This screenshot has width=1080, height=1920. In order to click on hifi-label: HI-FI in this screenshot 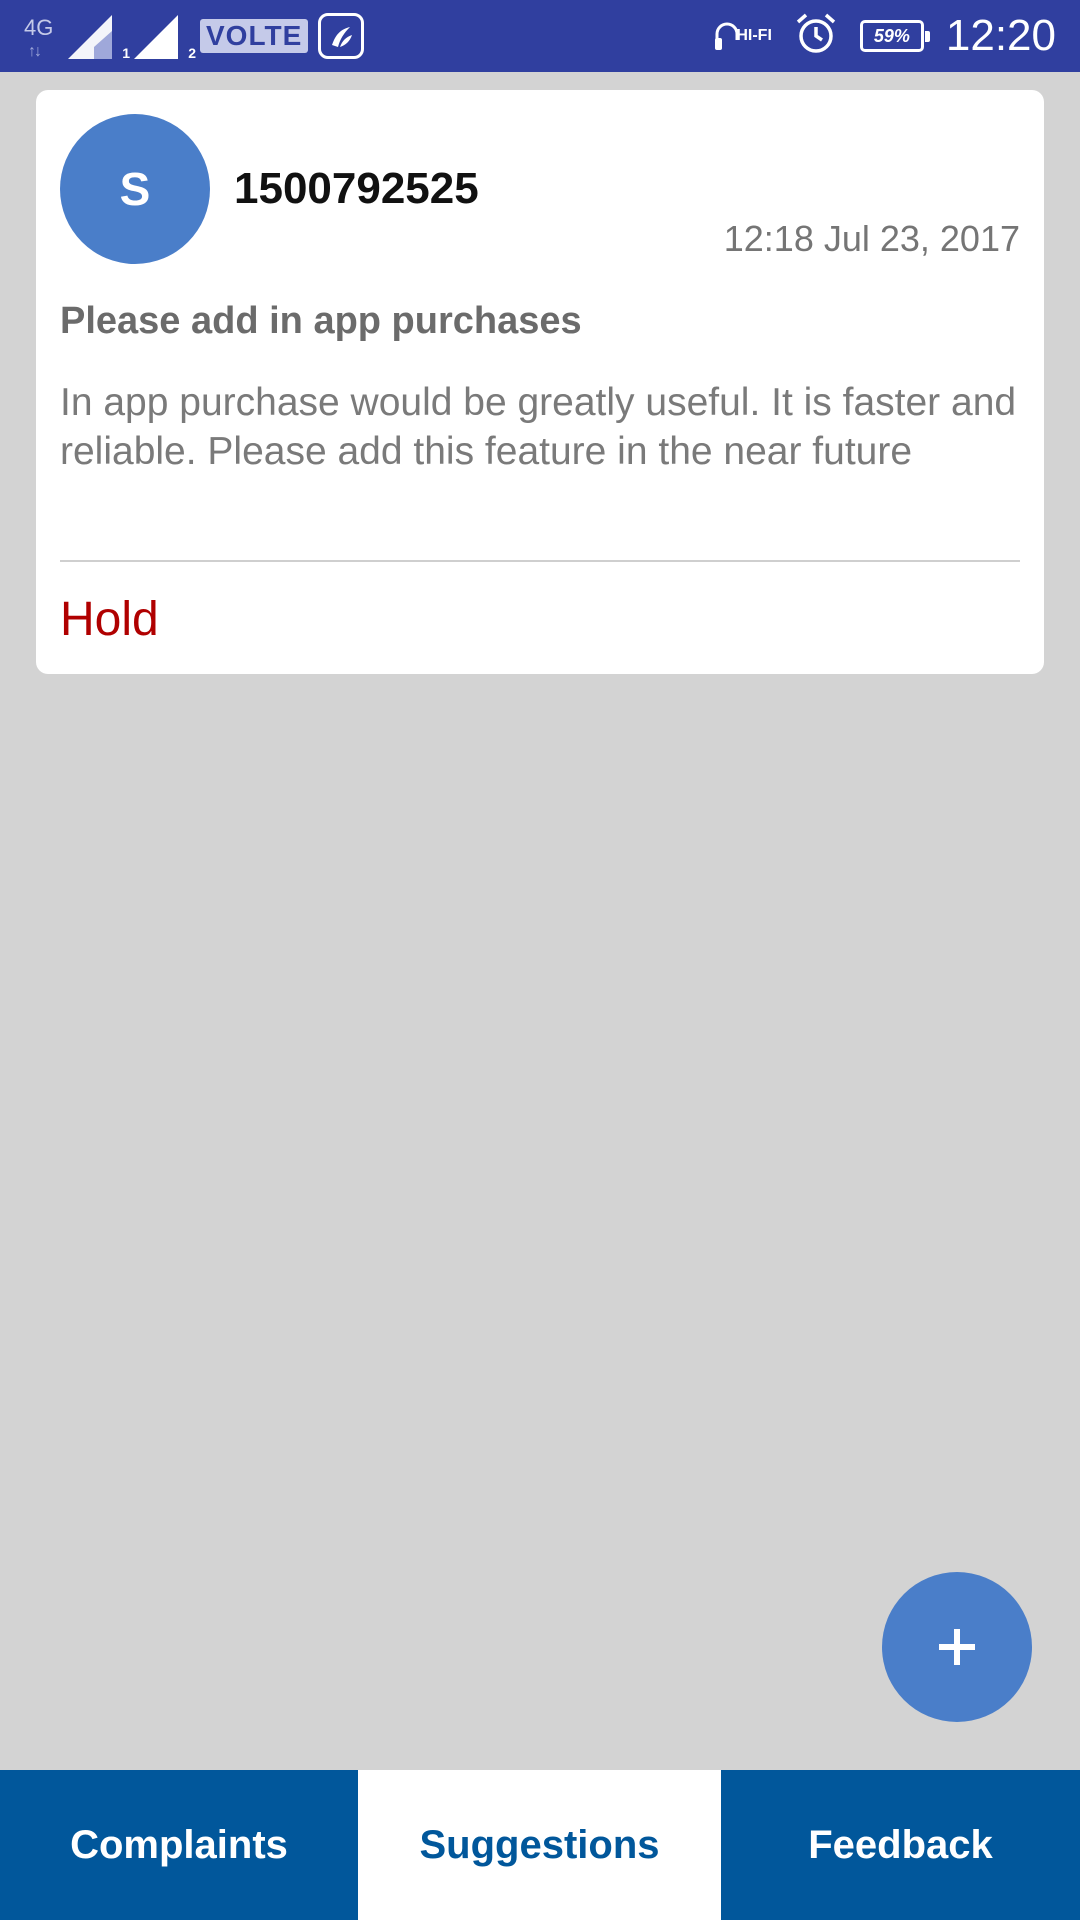, I will do `click(754, 35)`.